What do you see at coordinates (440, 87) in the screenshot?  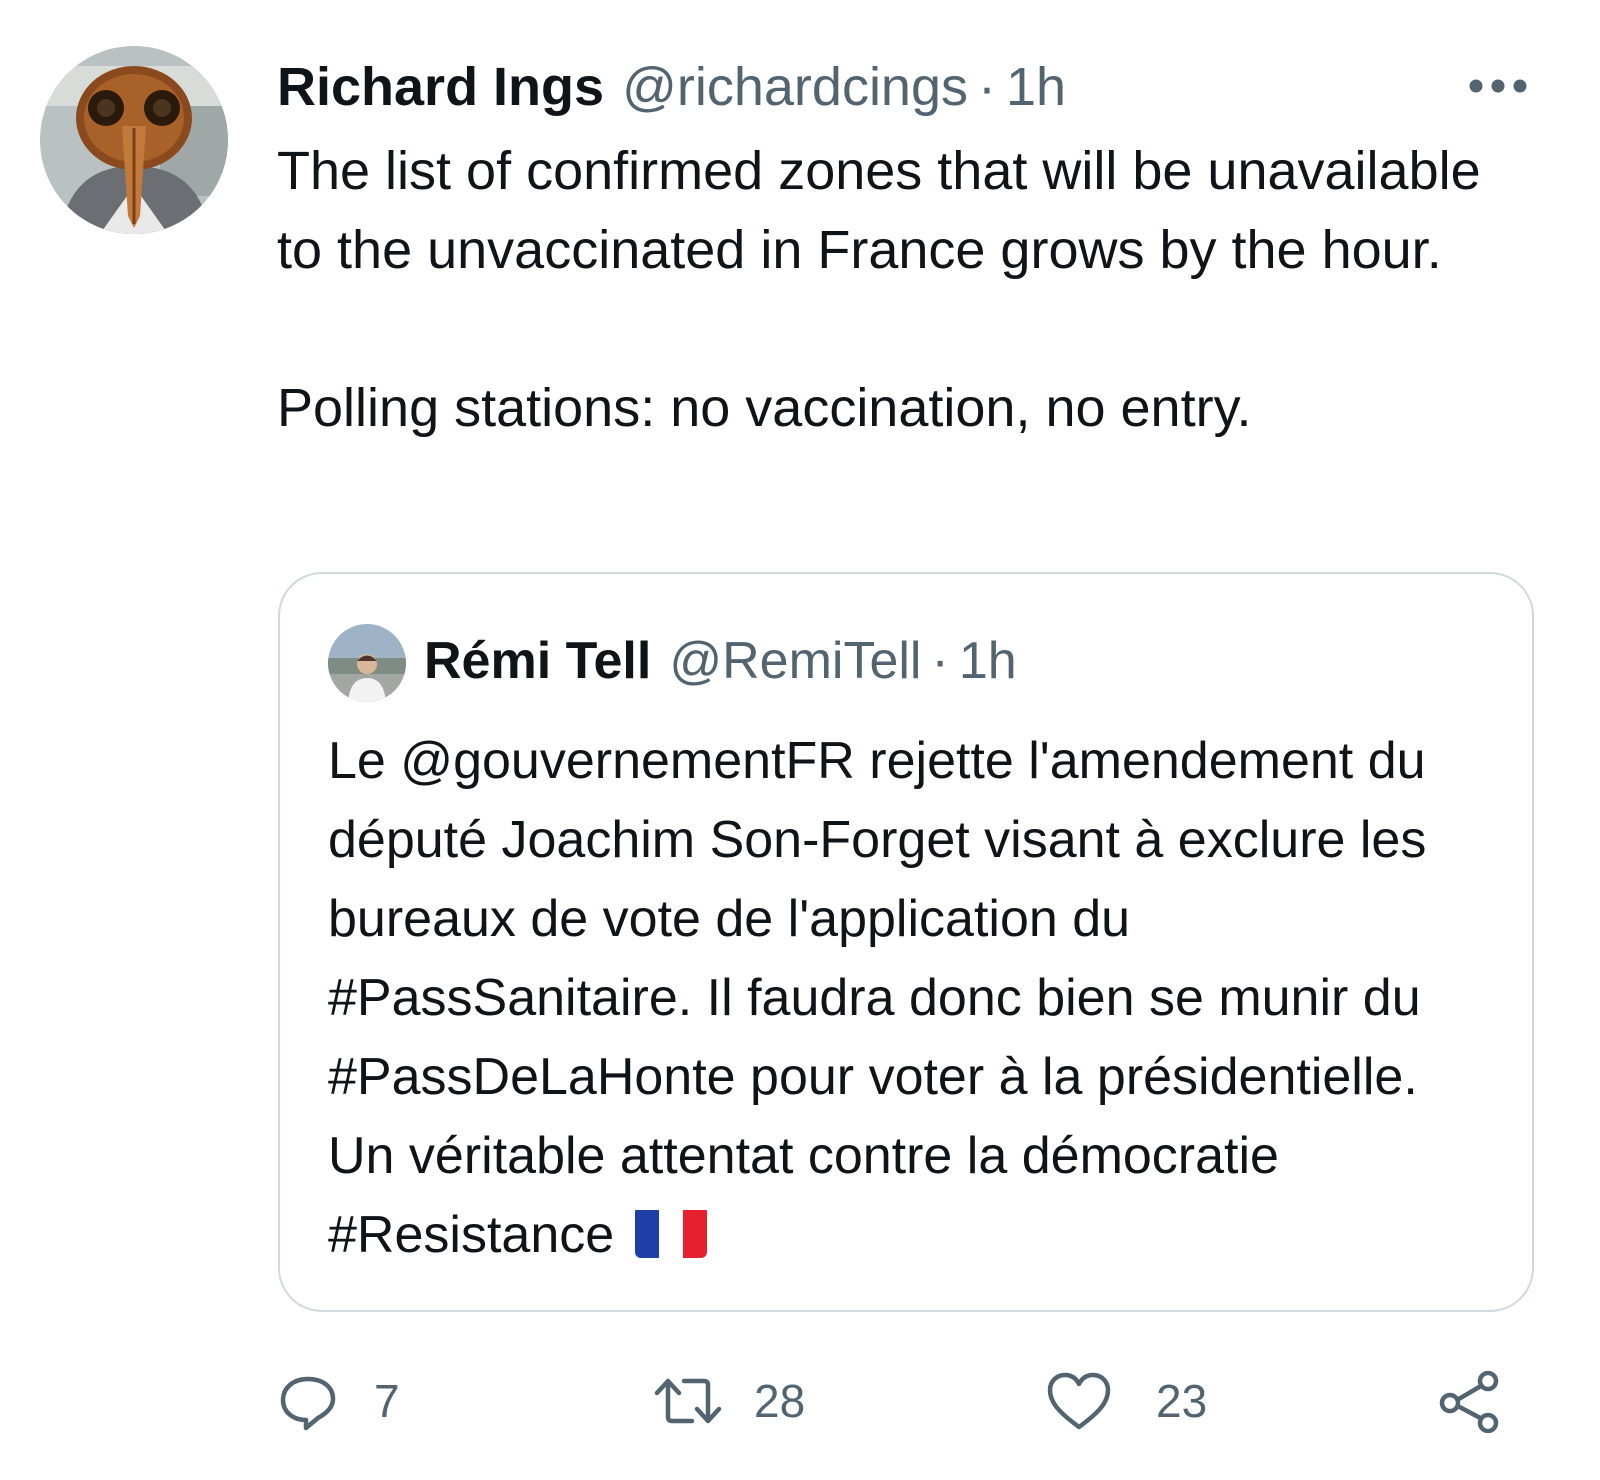 I see `author-name: Richard Ings` at bounding box center [440, 87].